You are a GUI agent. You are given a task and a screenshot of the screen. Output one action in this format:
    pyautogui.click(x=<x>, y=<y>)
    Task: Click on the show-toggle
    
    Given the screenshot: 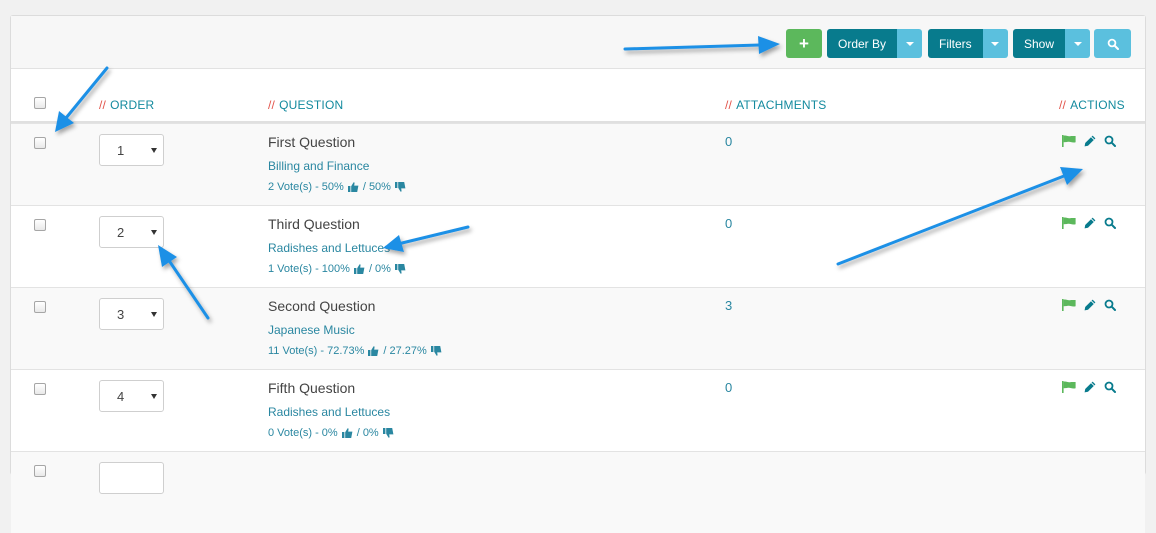 What is the action you would take?
    pyautogui.click(x=1078, y=43)
    